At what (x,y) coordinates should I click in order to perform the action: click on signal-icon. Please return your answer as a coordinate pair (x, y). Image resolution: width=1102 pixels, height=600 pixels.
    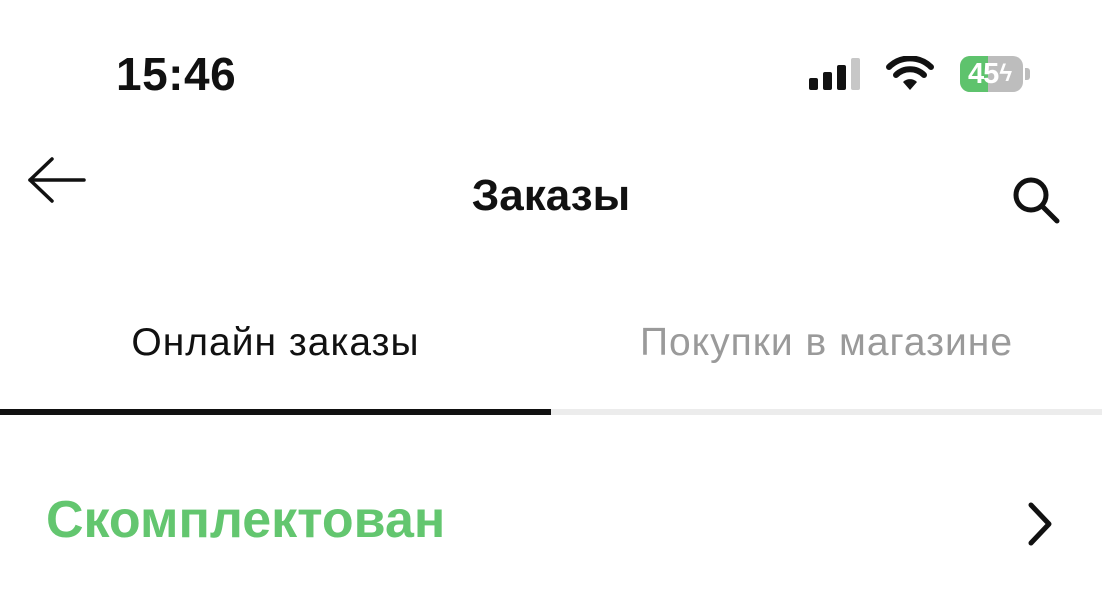
    Looking at the image, I should click on (834, 74).